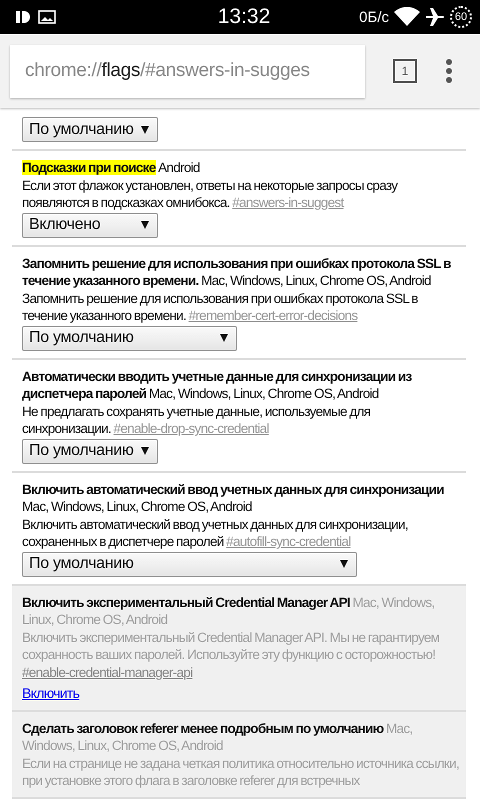  I want to click on flag-description: Включить автоматический ввод учетных данных для синхронизации, сохраненных в диспетчере паролей #autofill-sync-credential, so click(215, 533).